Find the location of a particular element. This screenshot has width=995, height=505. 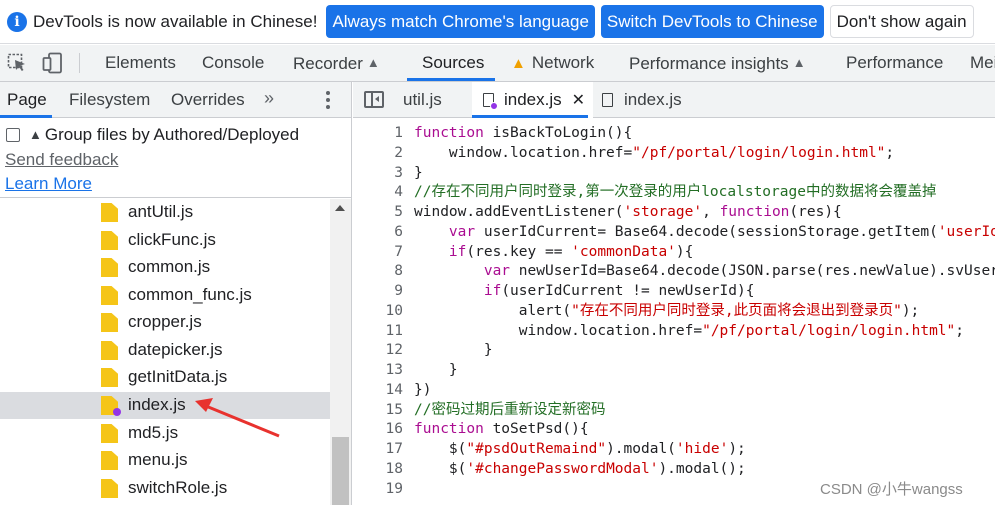

file-tree-item: switchRole.js is located at coordinates (165, 488).